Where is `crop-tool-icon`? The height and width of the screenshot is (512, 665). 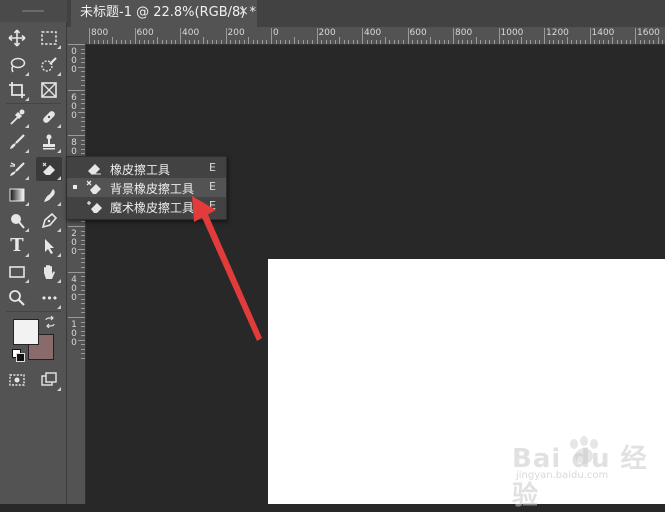 crop-tool-icon is located at coordinates (17, 90).